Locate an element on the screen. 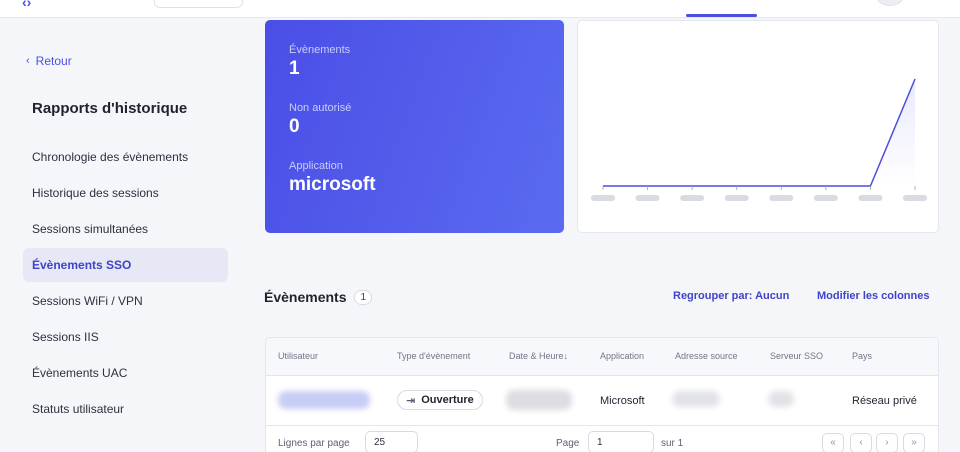  first-page-button: « is located at coordinates (833, 442).